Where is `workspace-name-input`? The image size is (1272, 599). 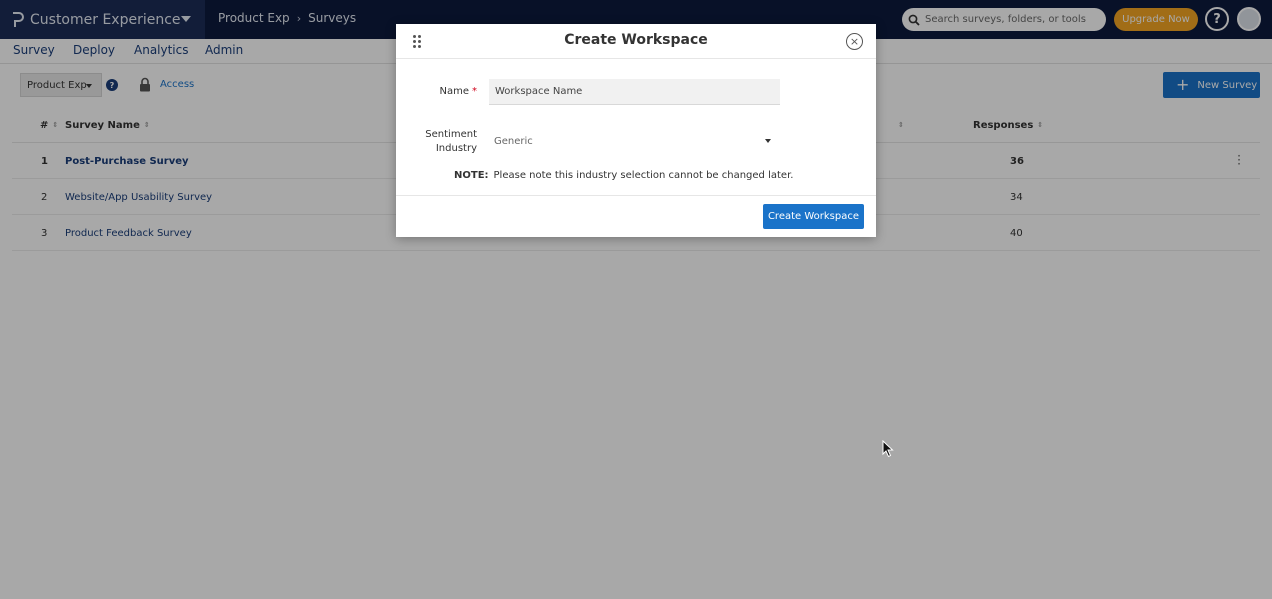 workspace-name-input is located at coordinates (634, 92).